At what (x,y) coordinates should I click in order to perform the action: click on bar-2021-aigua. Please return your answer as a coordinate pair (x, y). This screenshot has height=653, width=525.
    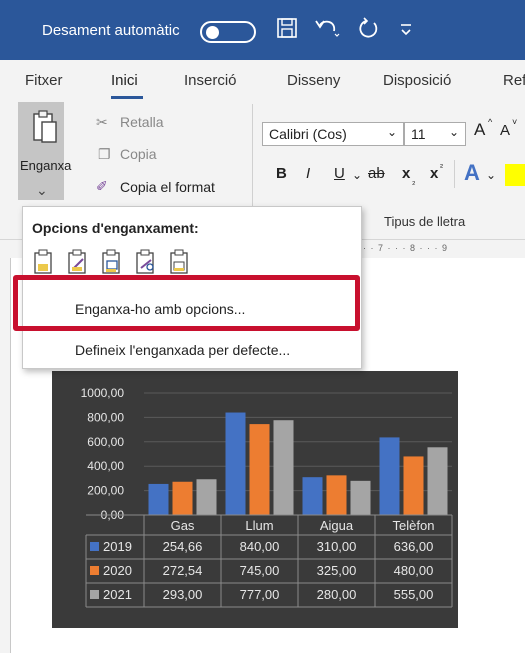
    Looking at the image, I should click on (360, 497).